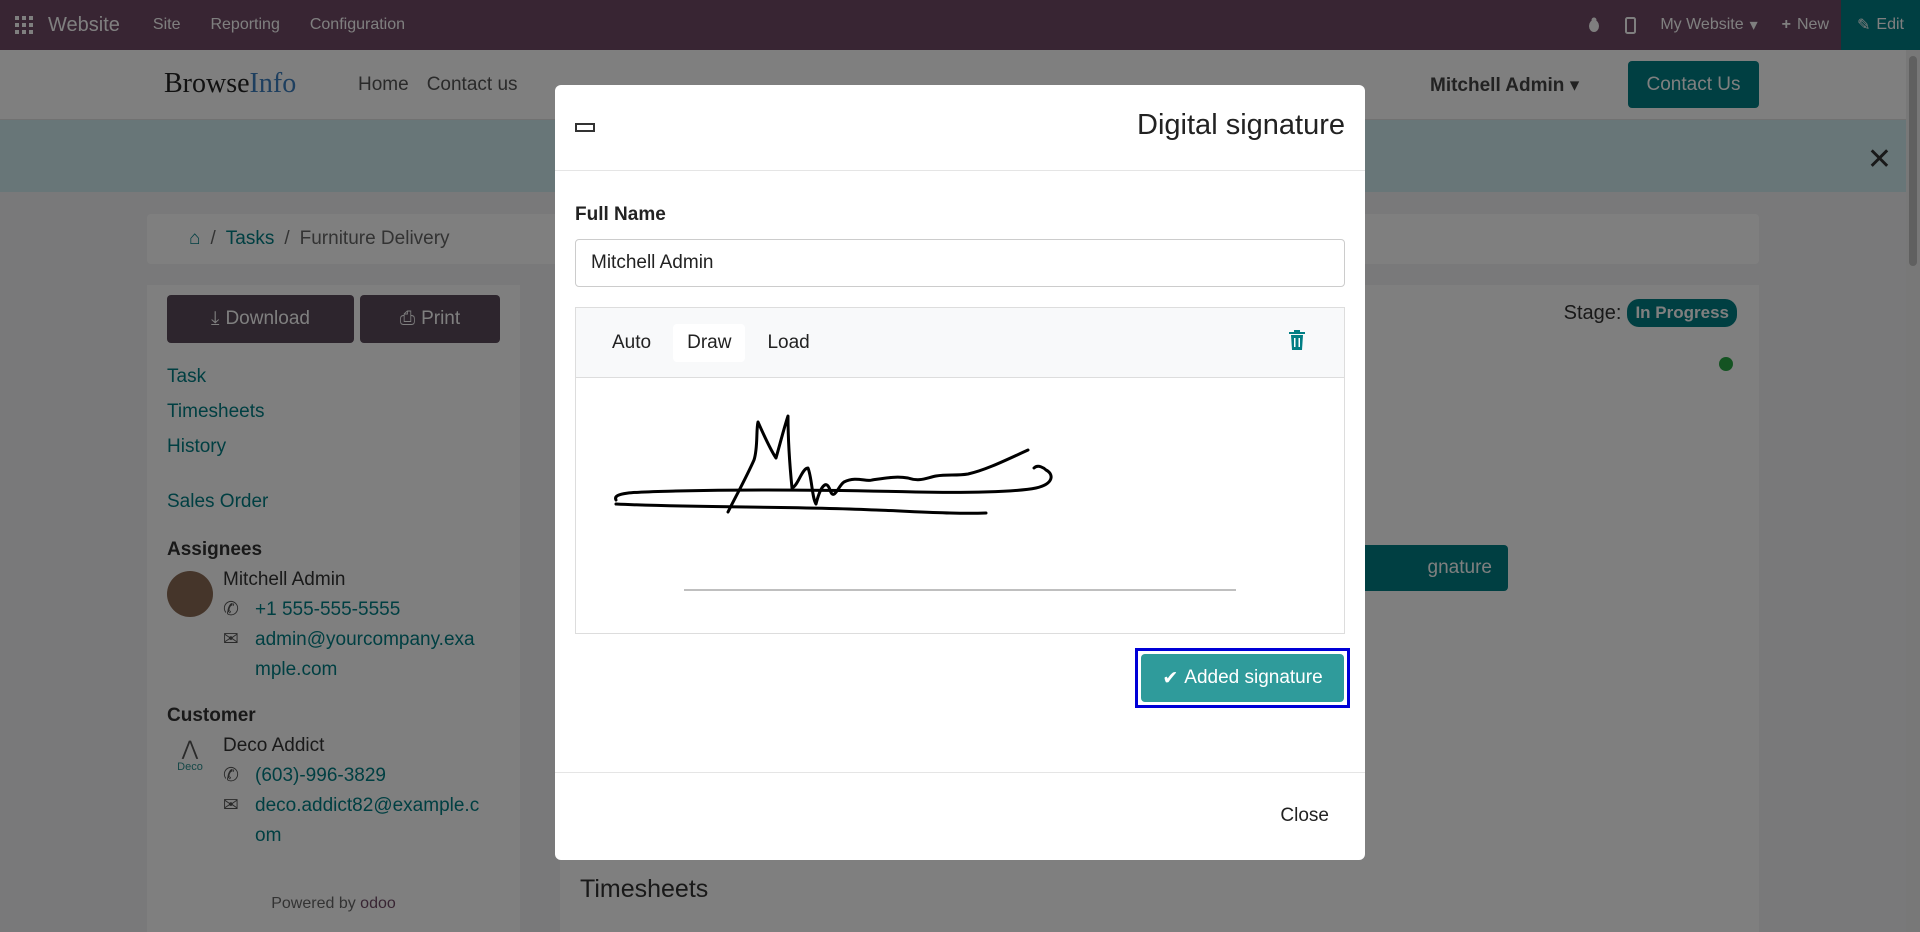 Image resolution: width=1920 pixels, height=932 pixels. I want to click on tab-draw: Draw, so click(709, 342).